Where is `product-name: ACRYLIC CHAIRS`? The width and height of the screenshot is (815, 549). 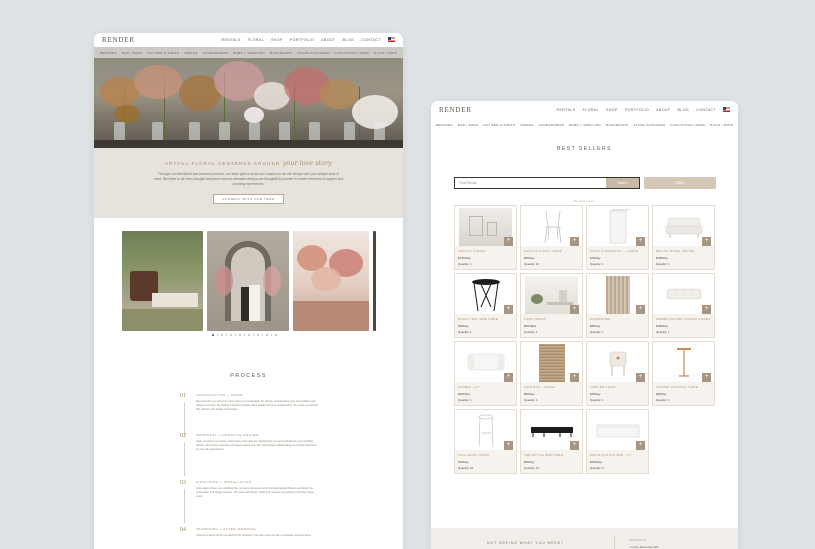 product-name: ACRYLIC CHAIRS is located at coordinates (472, 251).